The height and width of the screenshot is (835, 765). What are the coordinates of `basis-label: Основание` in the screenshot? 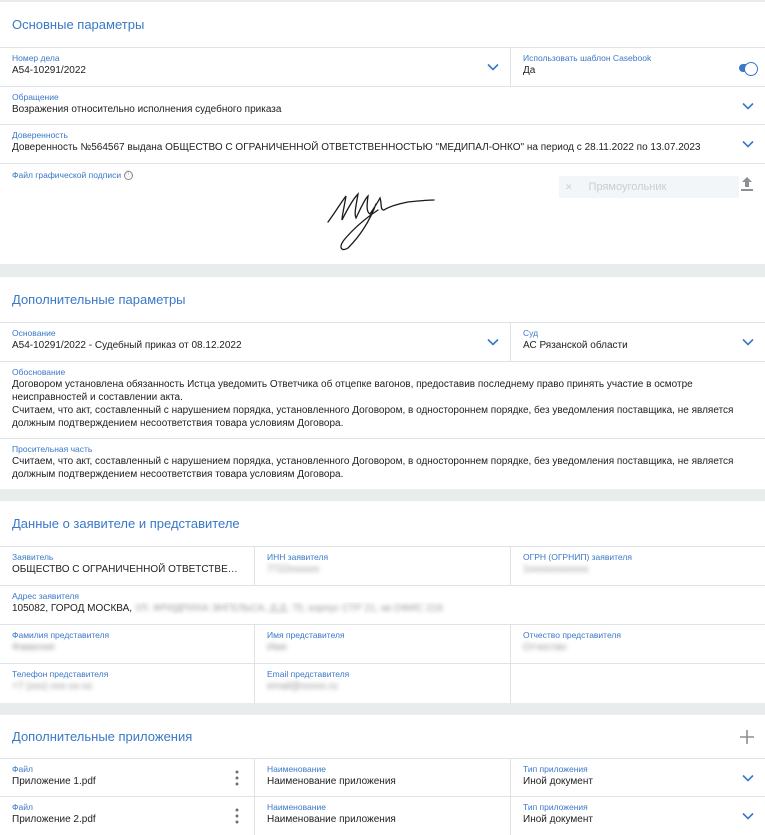 It's located at (34, 333).